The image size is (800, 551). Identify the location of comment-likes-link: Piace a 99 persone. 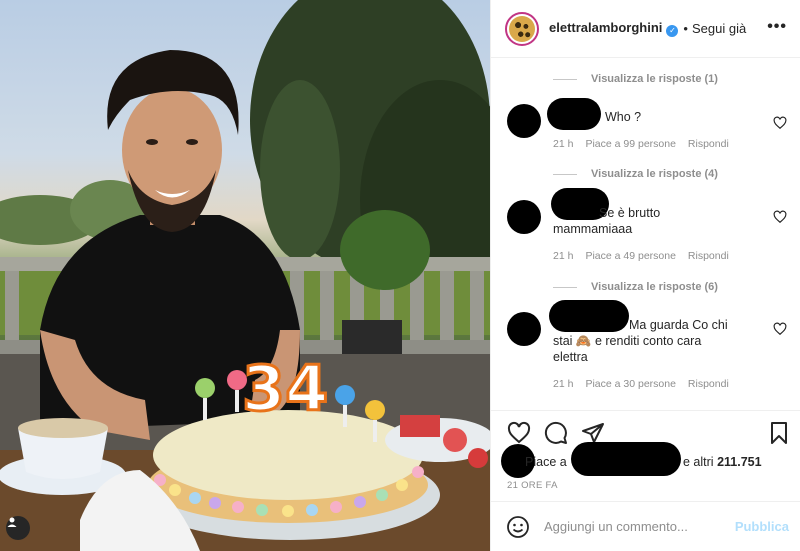
(630, 144).